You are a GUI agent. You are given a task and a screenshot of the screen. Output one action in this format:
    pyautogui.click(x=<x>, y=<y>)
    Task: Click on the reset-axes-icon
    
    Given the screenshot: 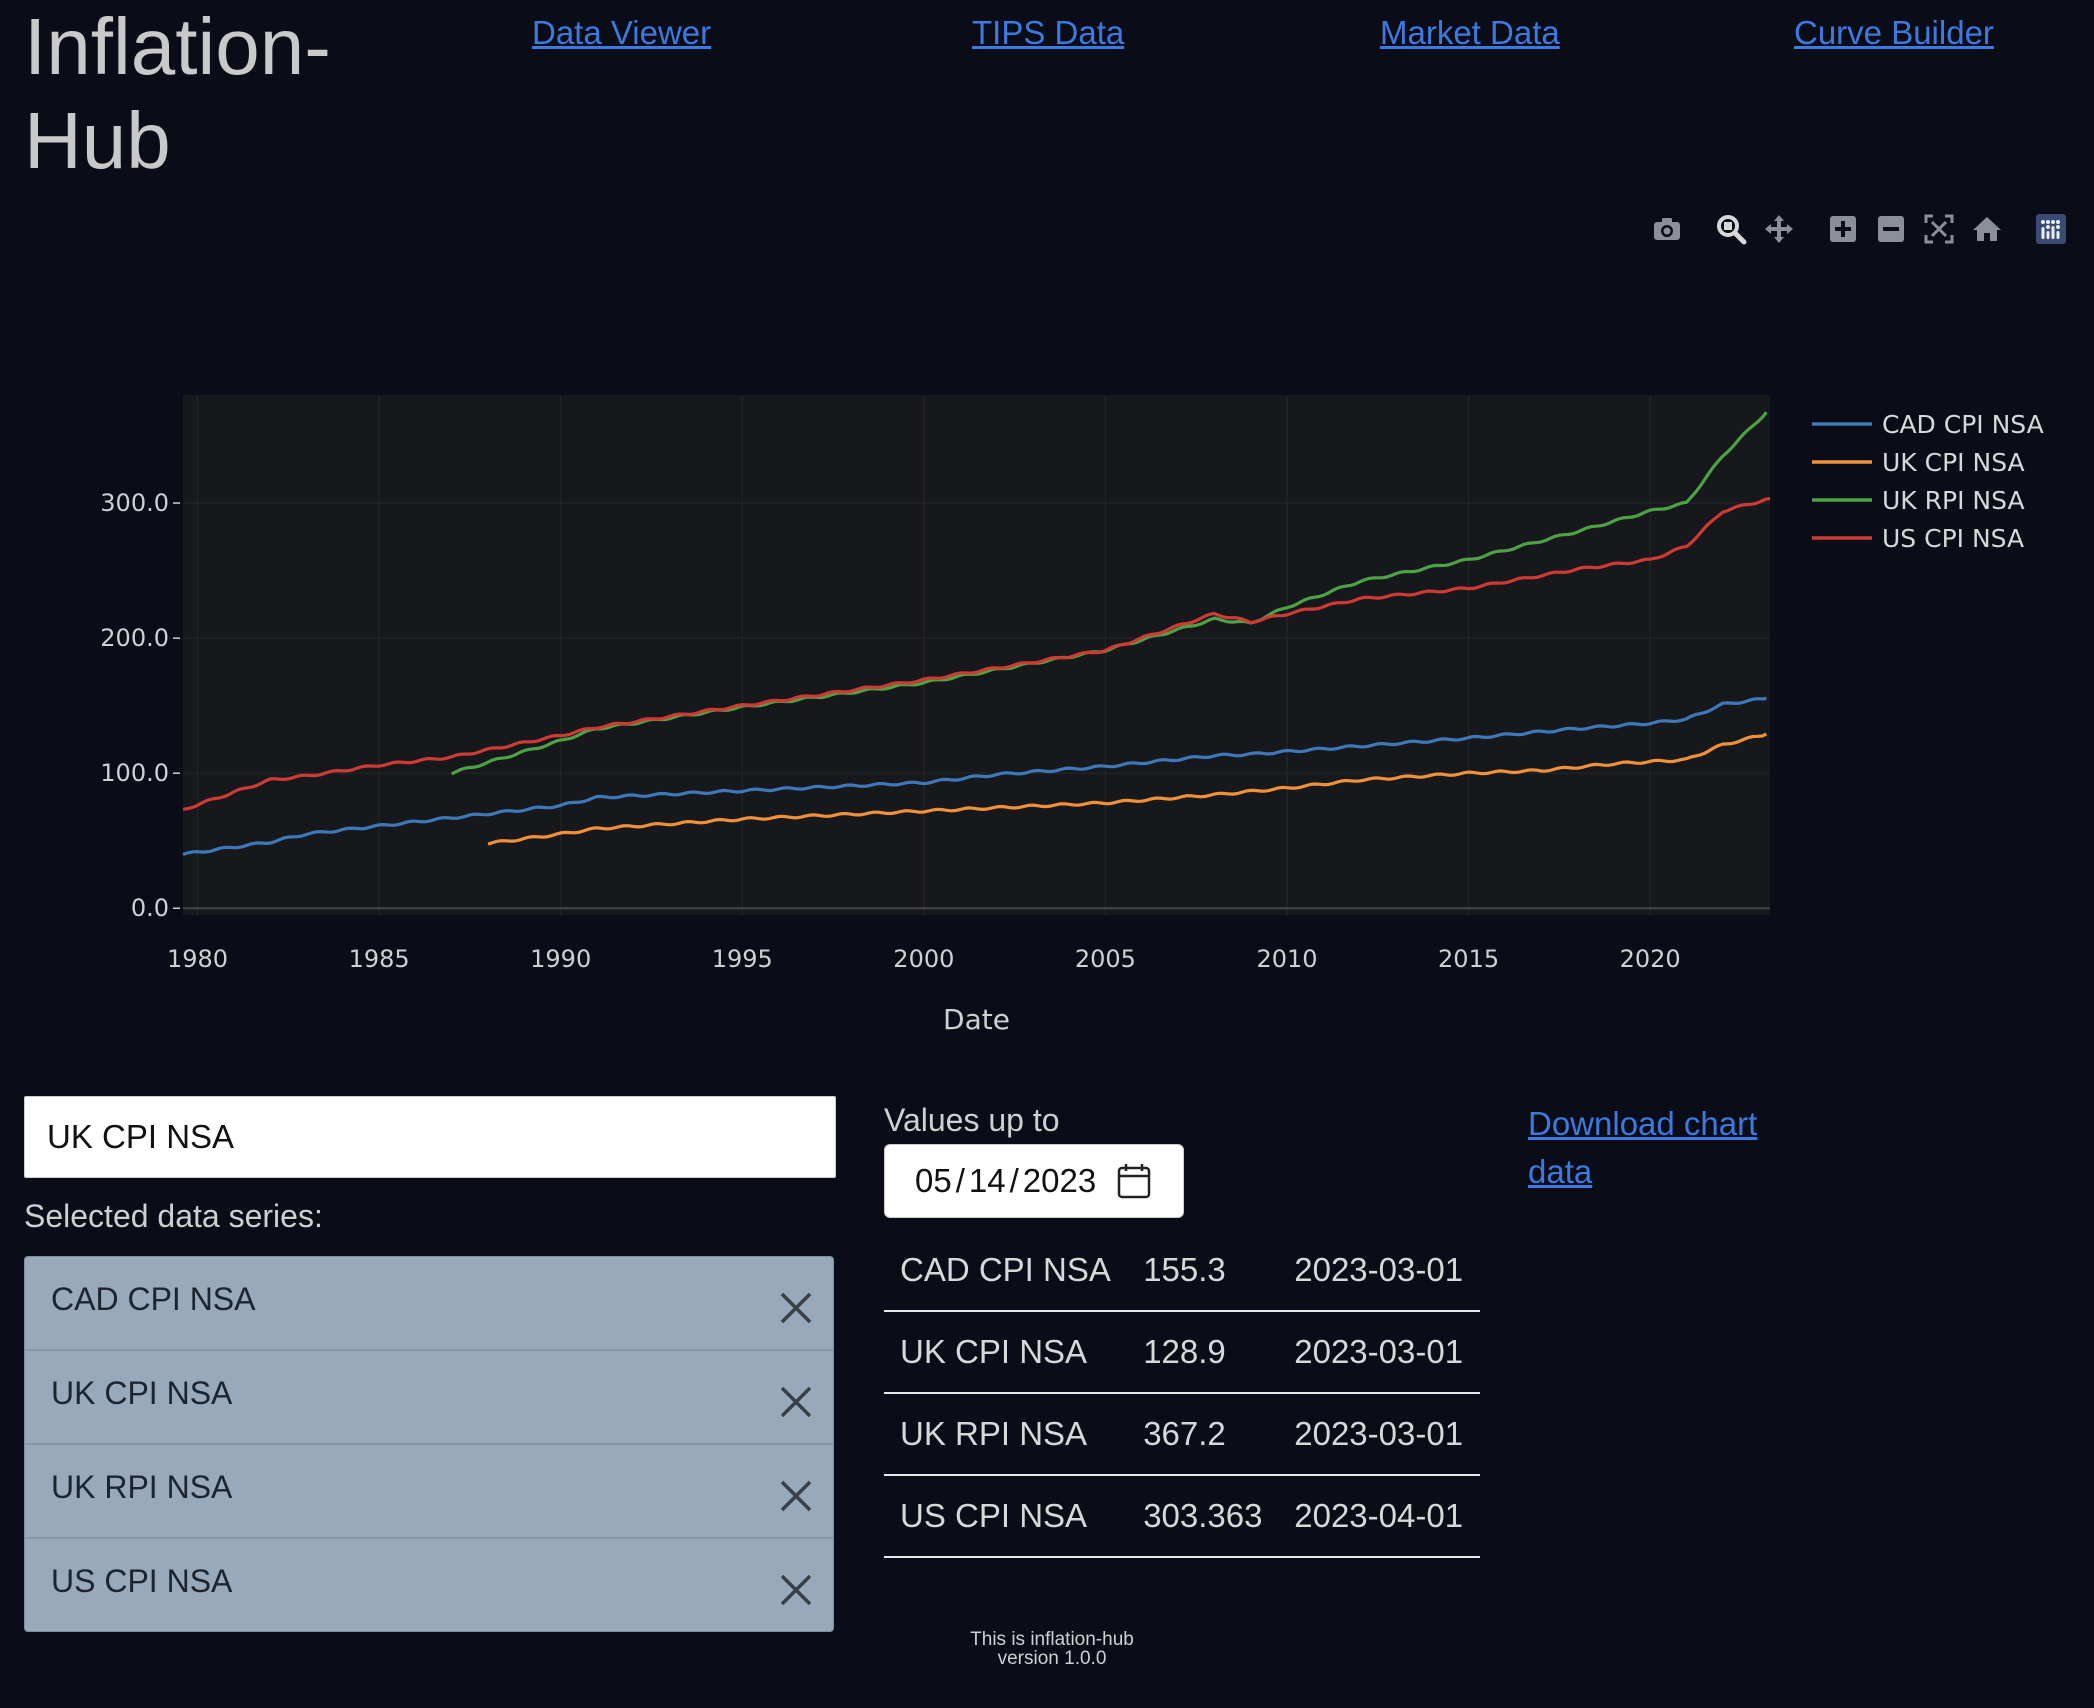 What is the action you would take?
    pyautogui.click(x=1987, y=229)
    